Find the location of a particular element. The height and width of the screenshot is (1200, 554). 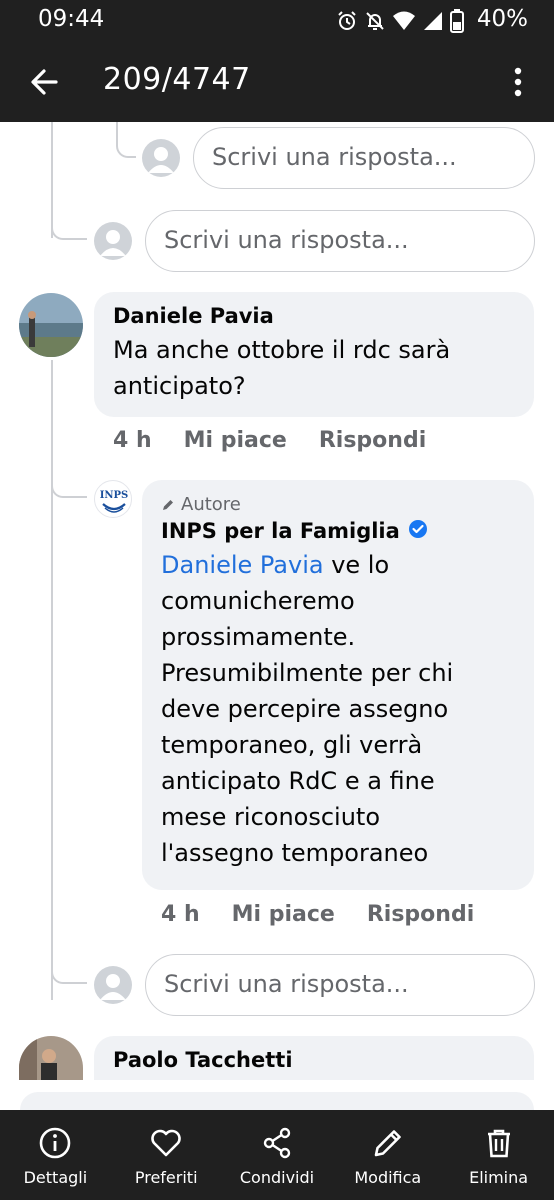

edit-button: Modifica is located at coordinates (387, 1155).